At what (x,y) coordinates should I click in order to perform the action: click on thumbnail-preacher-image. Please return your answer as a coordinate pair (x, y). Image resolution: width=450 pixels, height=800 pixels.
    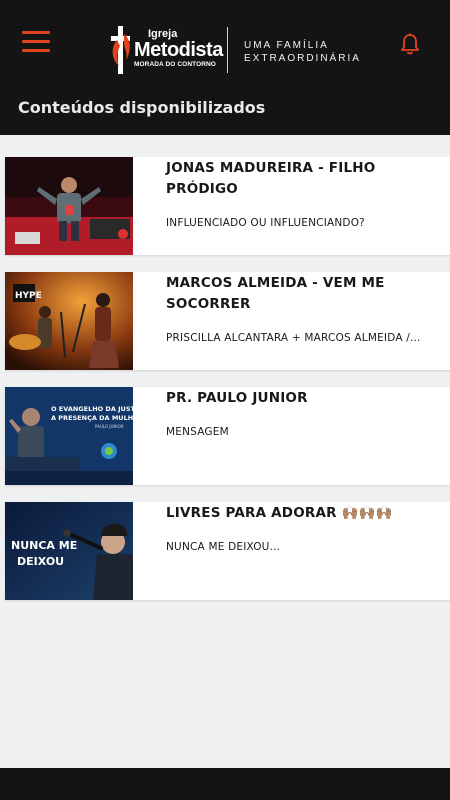
    Looking at the image, I should click on (69, 206).